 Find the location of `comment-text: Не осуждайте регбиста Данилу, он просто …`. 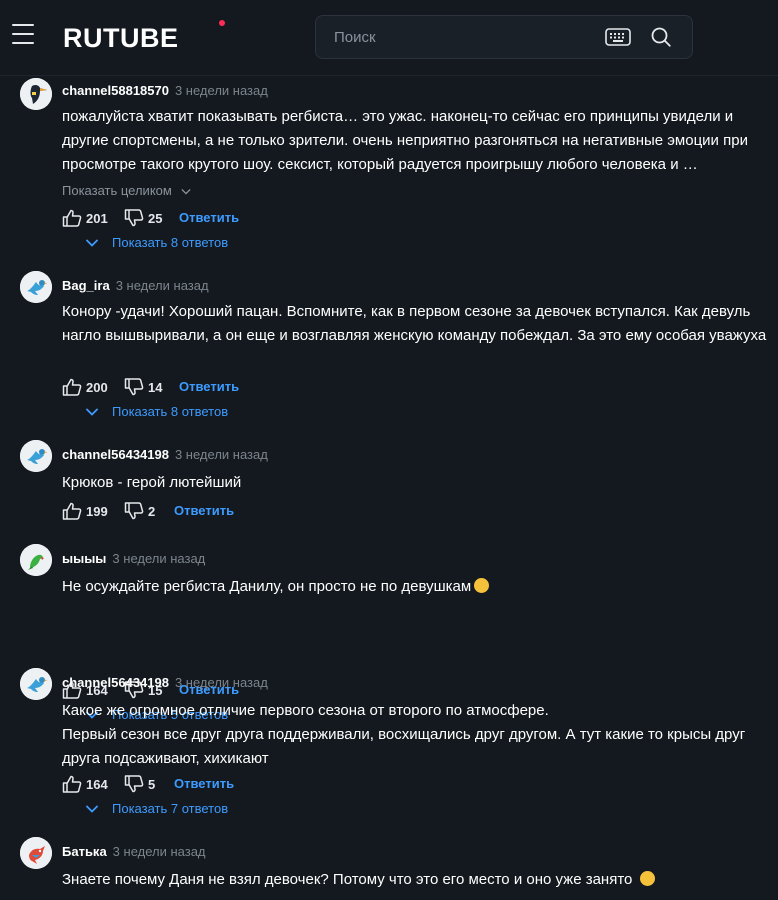

comment-text: Не осуждайте регбиста Данилу, он просто … is located at coordinates (415, 587).